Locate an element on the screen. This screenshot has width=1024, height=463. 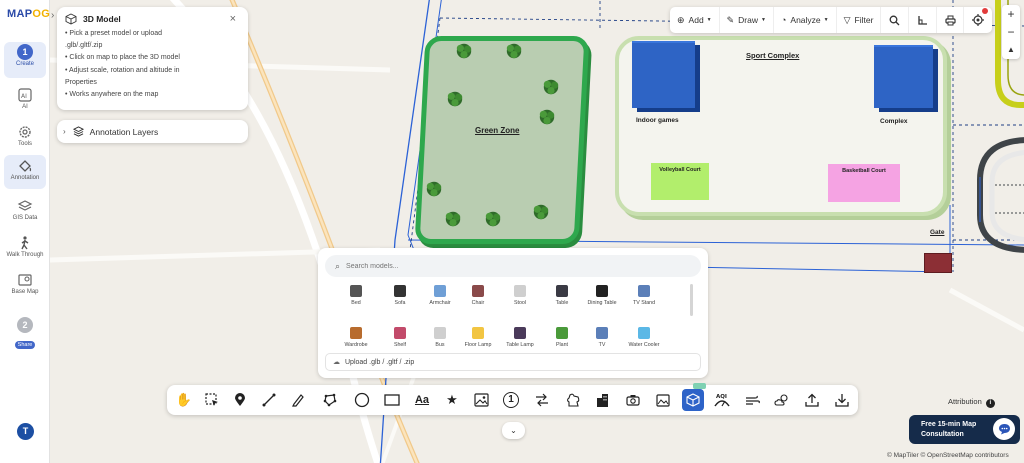
close-icon: × is located at coordinates (233, 19).